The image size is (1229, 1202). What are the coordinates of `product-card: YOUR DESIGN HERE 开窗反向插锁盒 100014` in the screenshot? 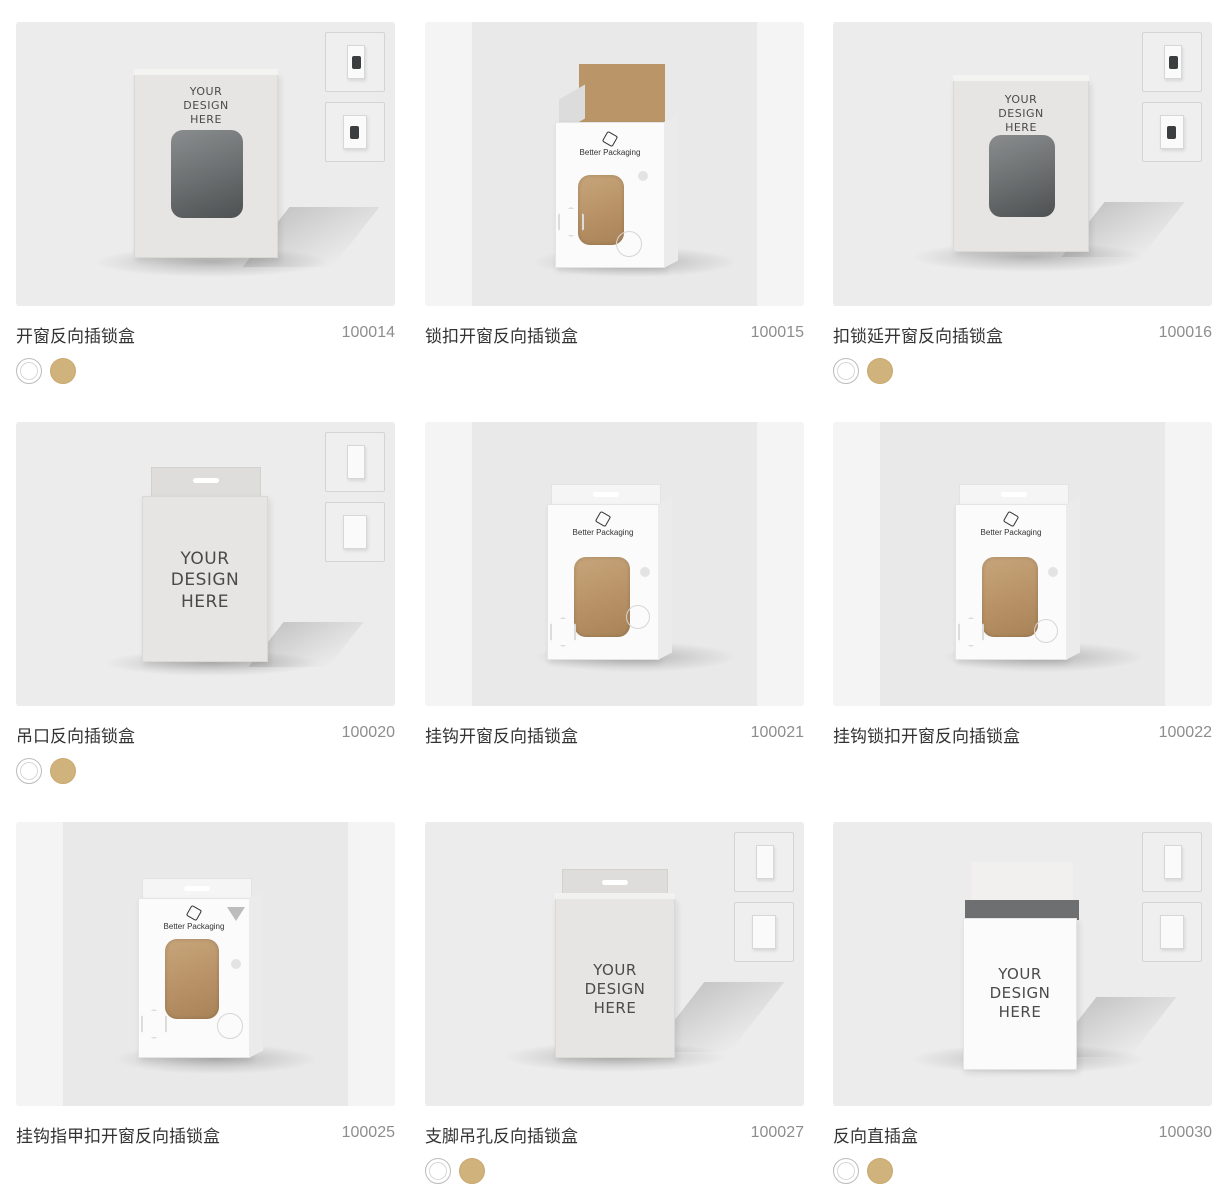 It's located at (205, 203).